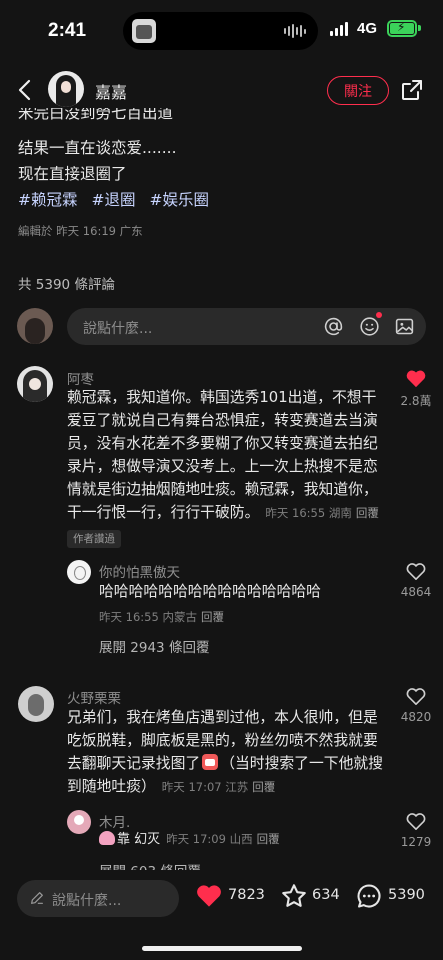 This screenshot has width=443, height=960. What do you see at coordinates (416, 401) in the screenshot?
I see `like-count: 2.8萬` at bounding box center [416, 401].